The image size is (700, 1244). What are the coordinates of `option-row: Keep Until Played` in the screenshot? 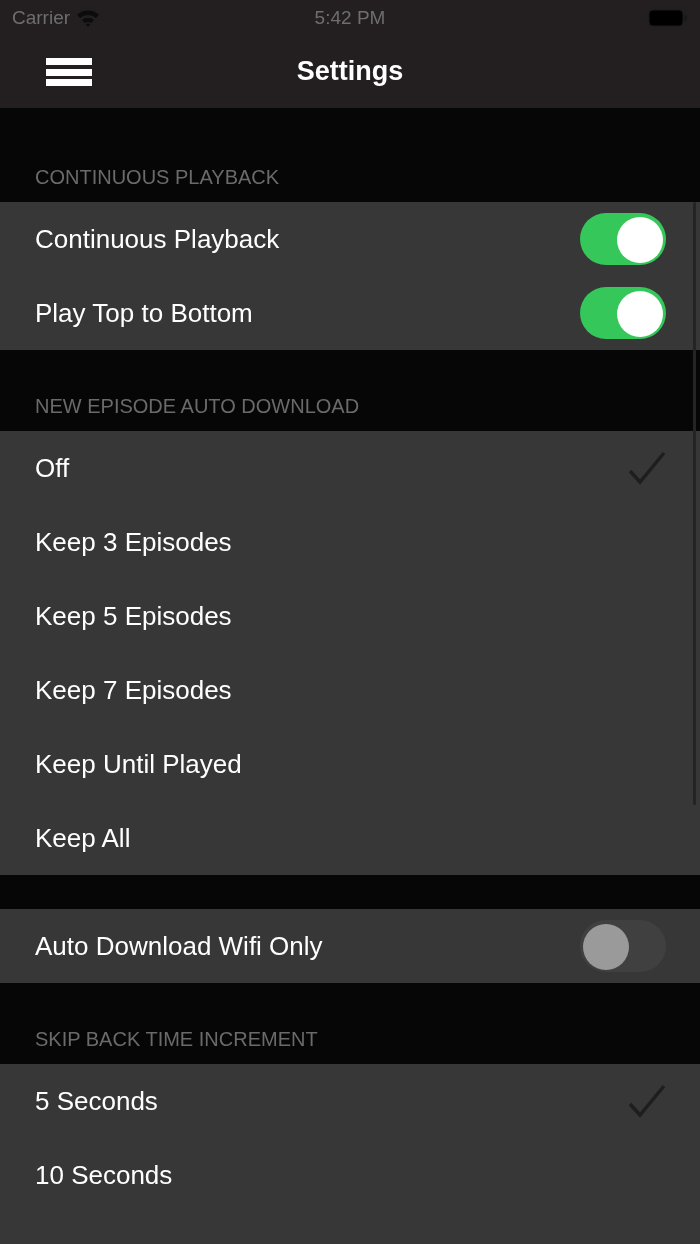 It's located at (350, 764).